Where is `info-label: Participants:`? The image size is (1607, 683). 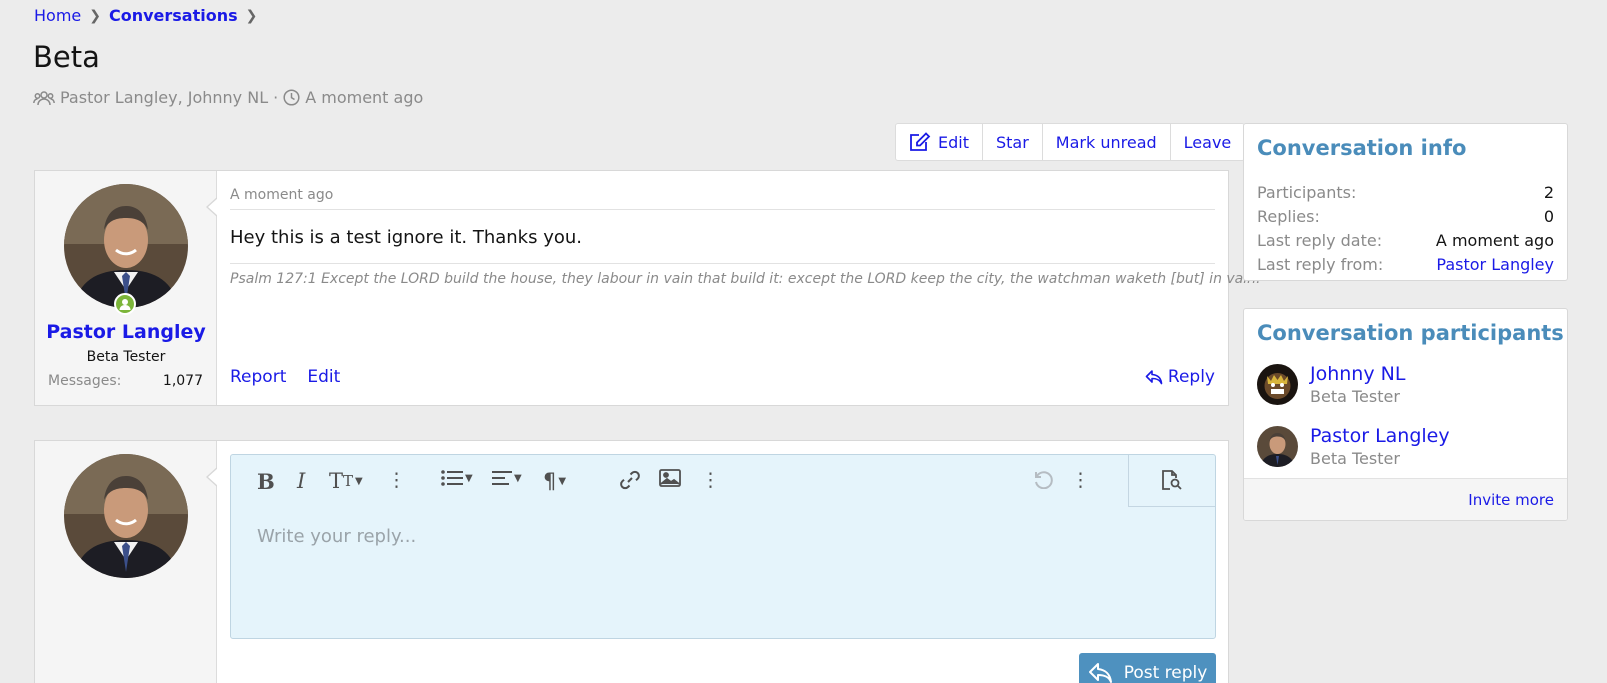 info-label: Participants: is located at coordinates (1307, 192).